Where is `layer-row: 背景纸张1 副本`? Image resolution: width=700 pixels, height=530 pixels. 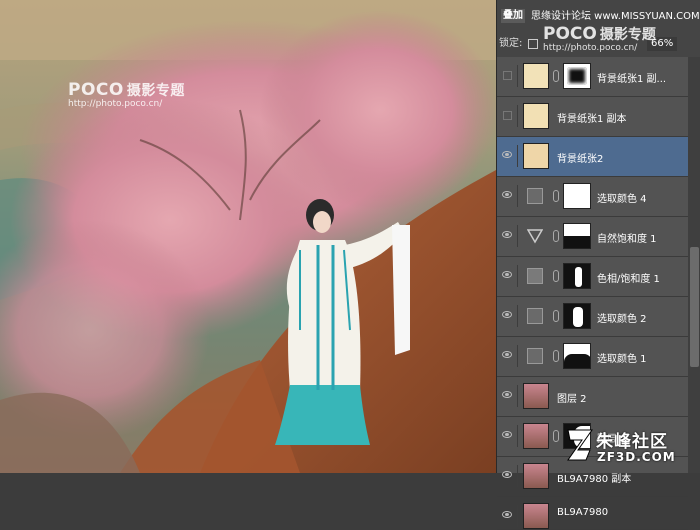
layer-row: 背景纸张1 副本 is located at coordinates (592, 117).